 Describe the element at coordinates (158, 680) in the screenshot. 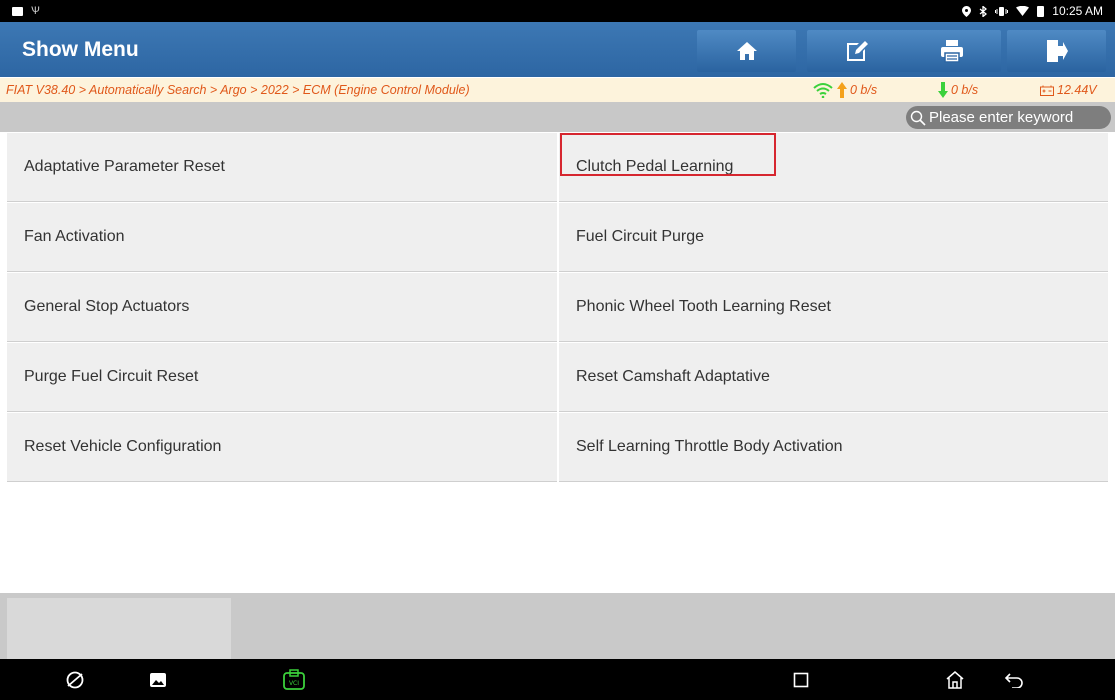

I see `gallery-icon` at that location.